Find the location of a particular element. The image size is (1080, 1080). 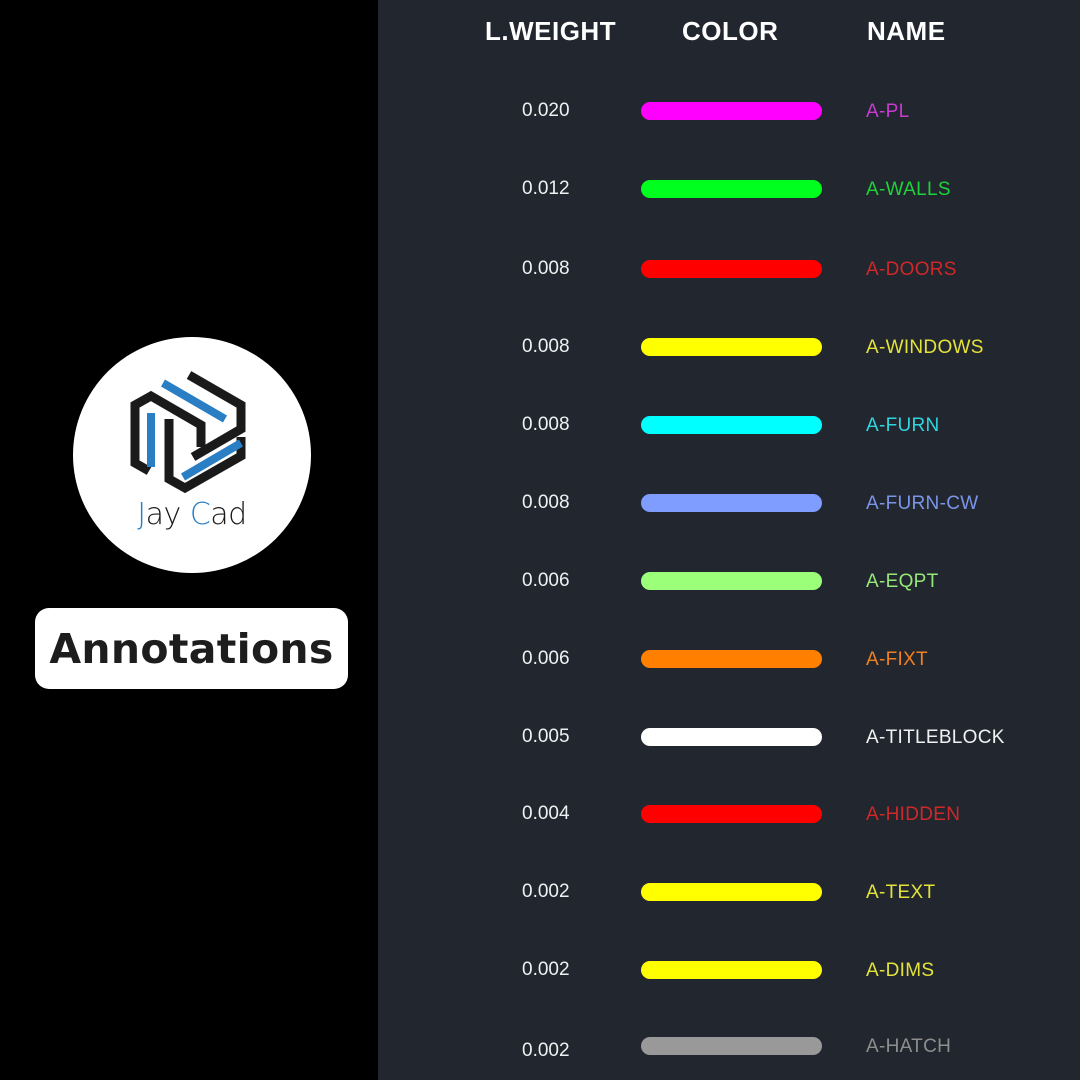

table-row: 0.004 A-HIDDEN is located at coordinates (729, 823).